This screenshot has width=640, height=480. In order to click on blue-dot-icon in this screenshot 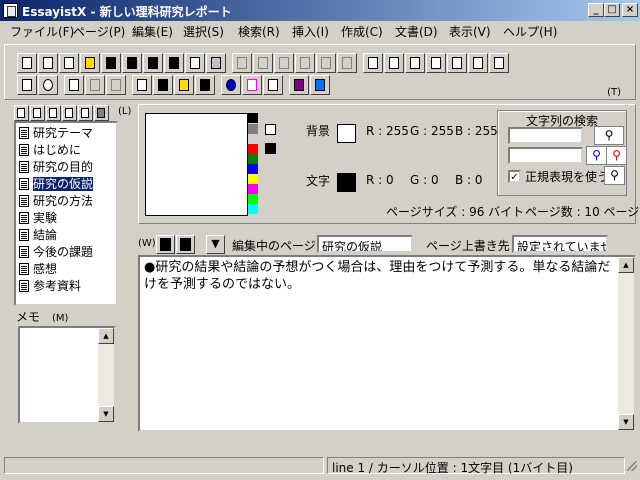, I will do `click(231, 85)`.